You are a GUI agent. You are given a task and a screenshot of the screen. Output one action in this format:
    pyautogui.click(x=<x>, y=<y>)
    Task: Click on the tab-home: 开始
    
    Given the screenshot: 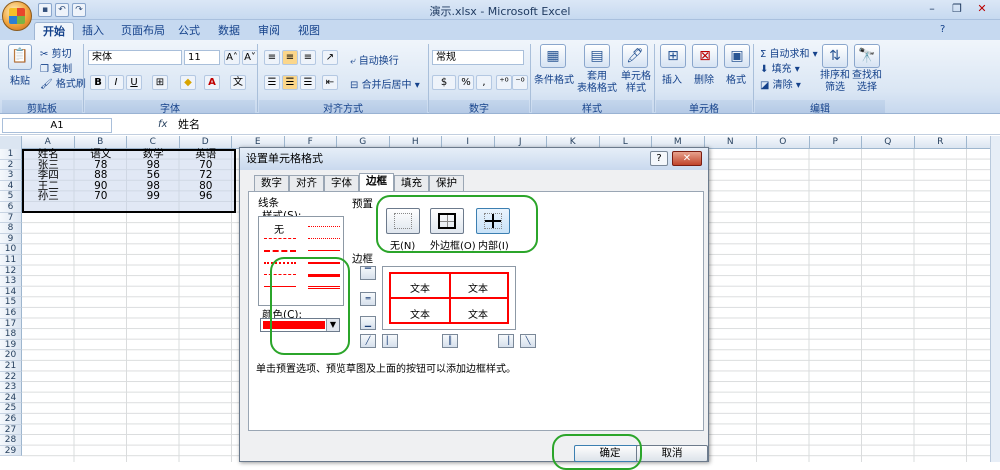 What is the action you would take?
    pyautogui.click(x=54, y=31)
    